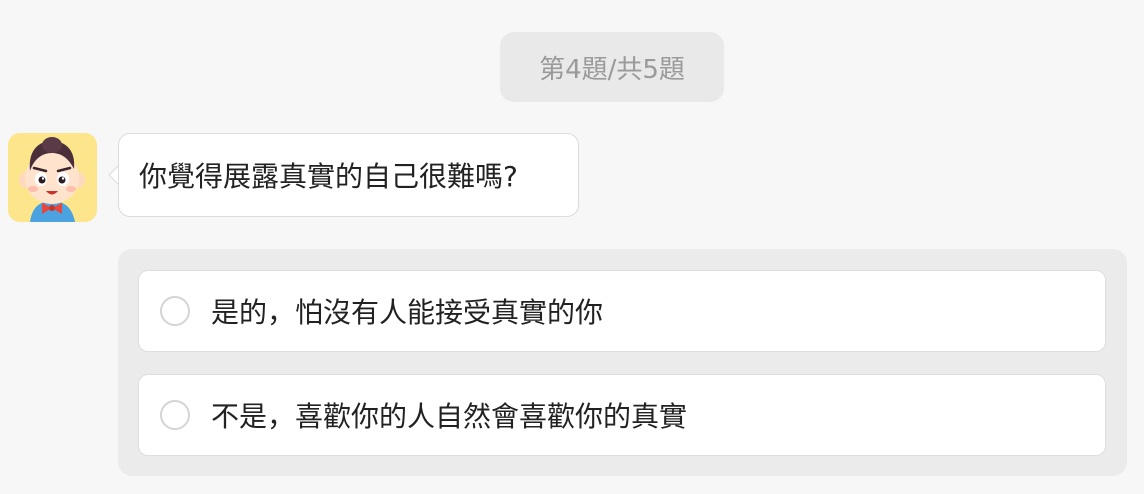 Image resolution: width=1144 pixels, height=494 pixels. I want to click on answer-option-no: 不是，喜歡你的人自然會喜歡你的真實, so click(622, 415).